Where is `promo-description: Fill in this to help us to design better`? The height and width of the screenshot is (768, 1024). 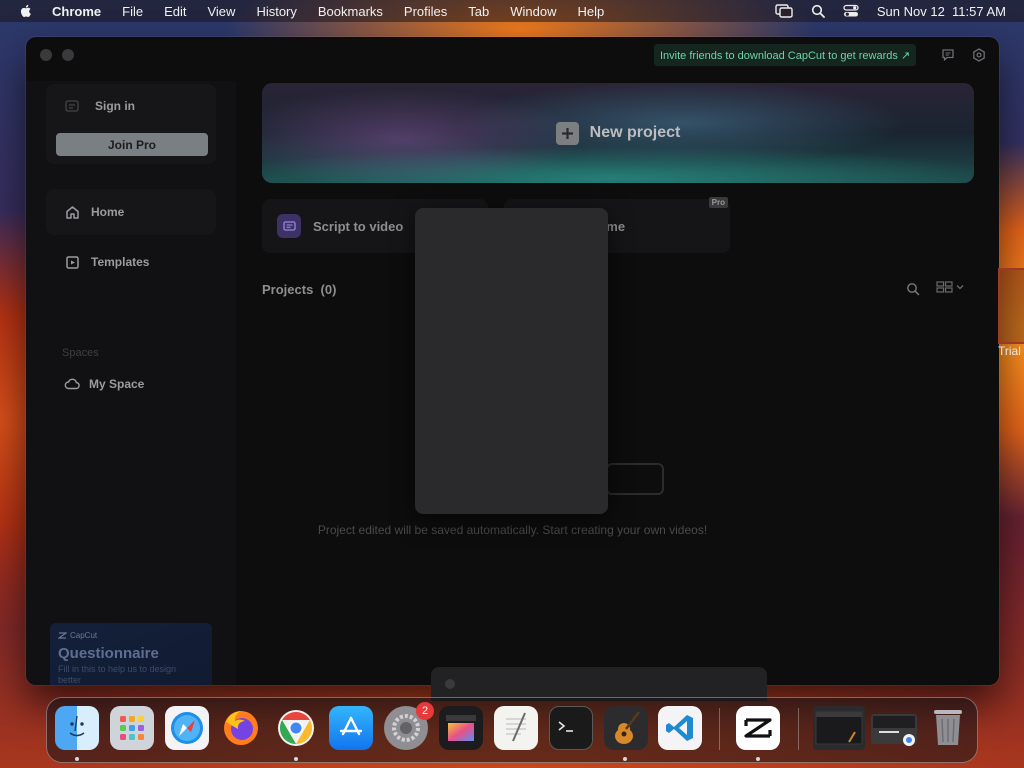 promo-description: Fill in this to help us to design better is located at coordinates (117, 674).